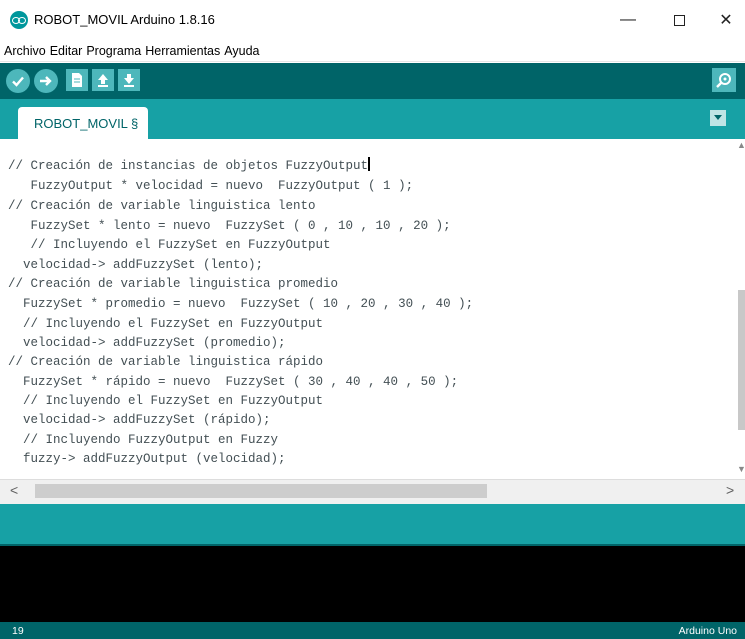 The image size is (745, 639). Describe the element at coordinates (372, 119) in the screenshot. I see `tab-strip: ROBOT_MOVIL §` at that location.